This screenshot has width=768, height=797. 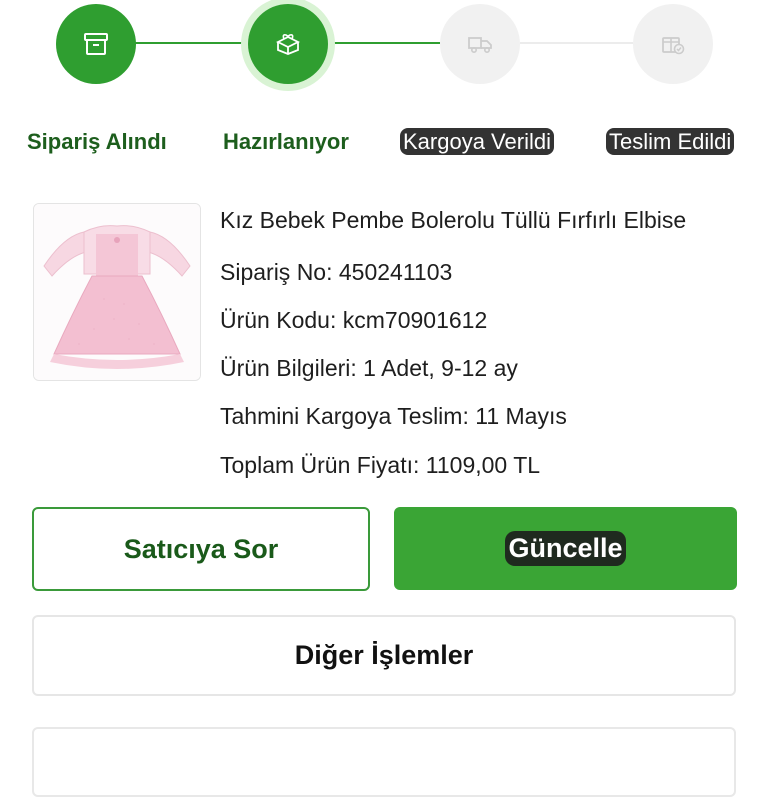 I want to click on ask-seller-button: Satıcıya Sor, so click(x=201, y=549).